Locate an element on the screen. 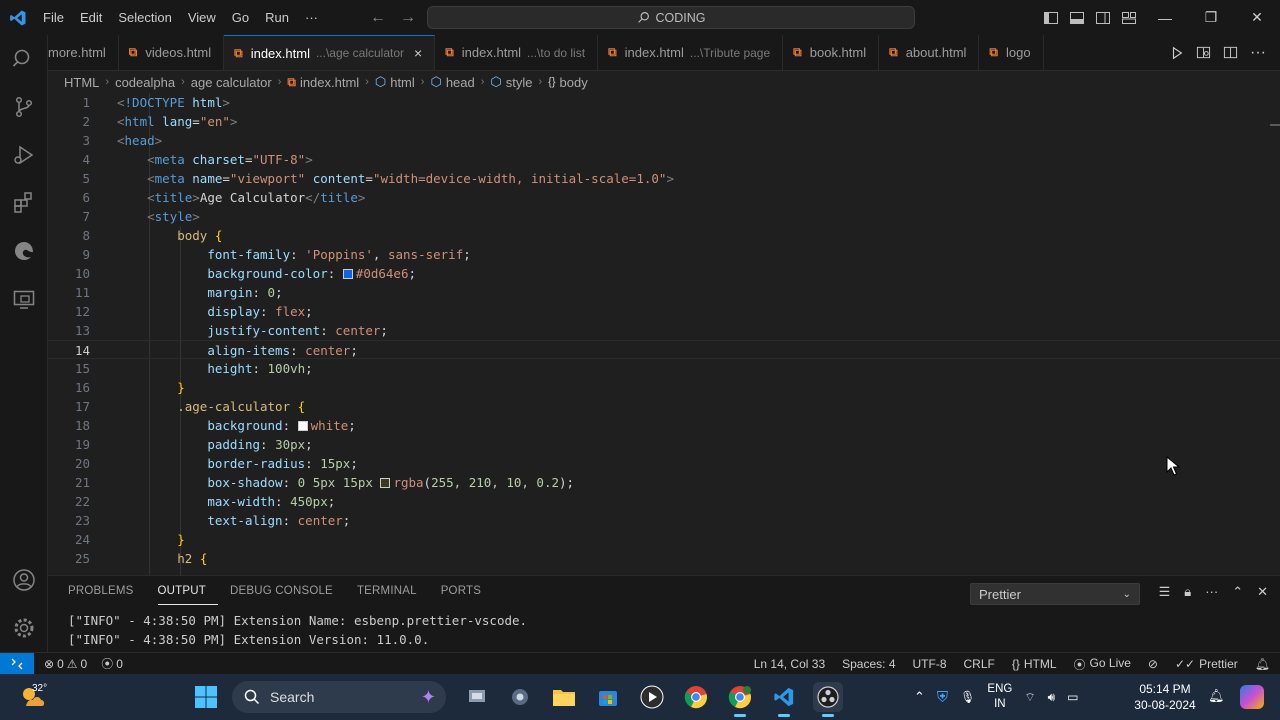 The image size is (1280, 720). code-line: 13 justify-content: center; is located at coordinates (664, 330).